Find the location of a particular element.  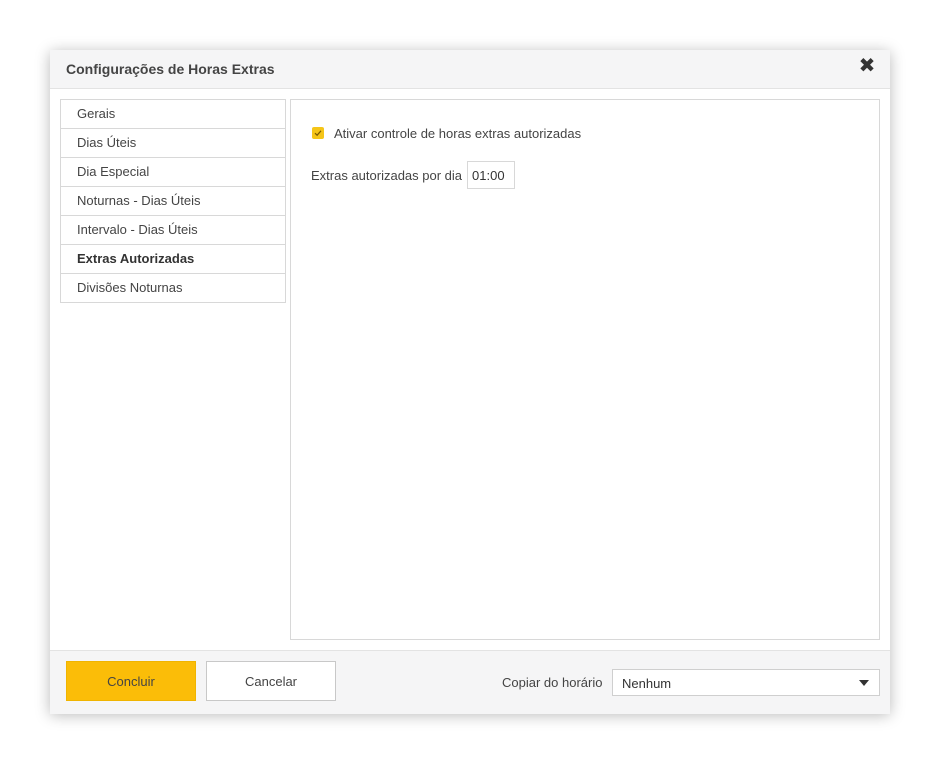

daily-authorized-overtime-input is located at coordinates (491, 175).